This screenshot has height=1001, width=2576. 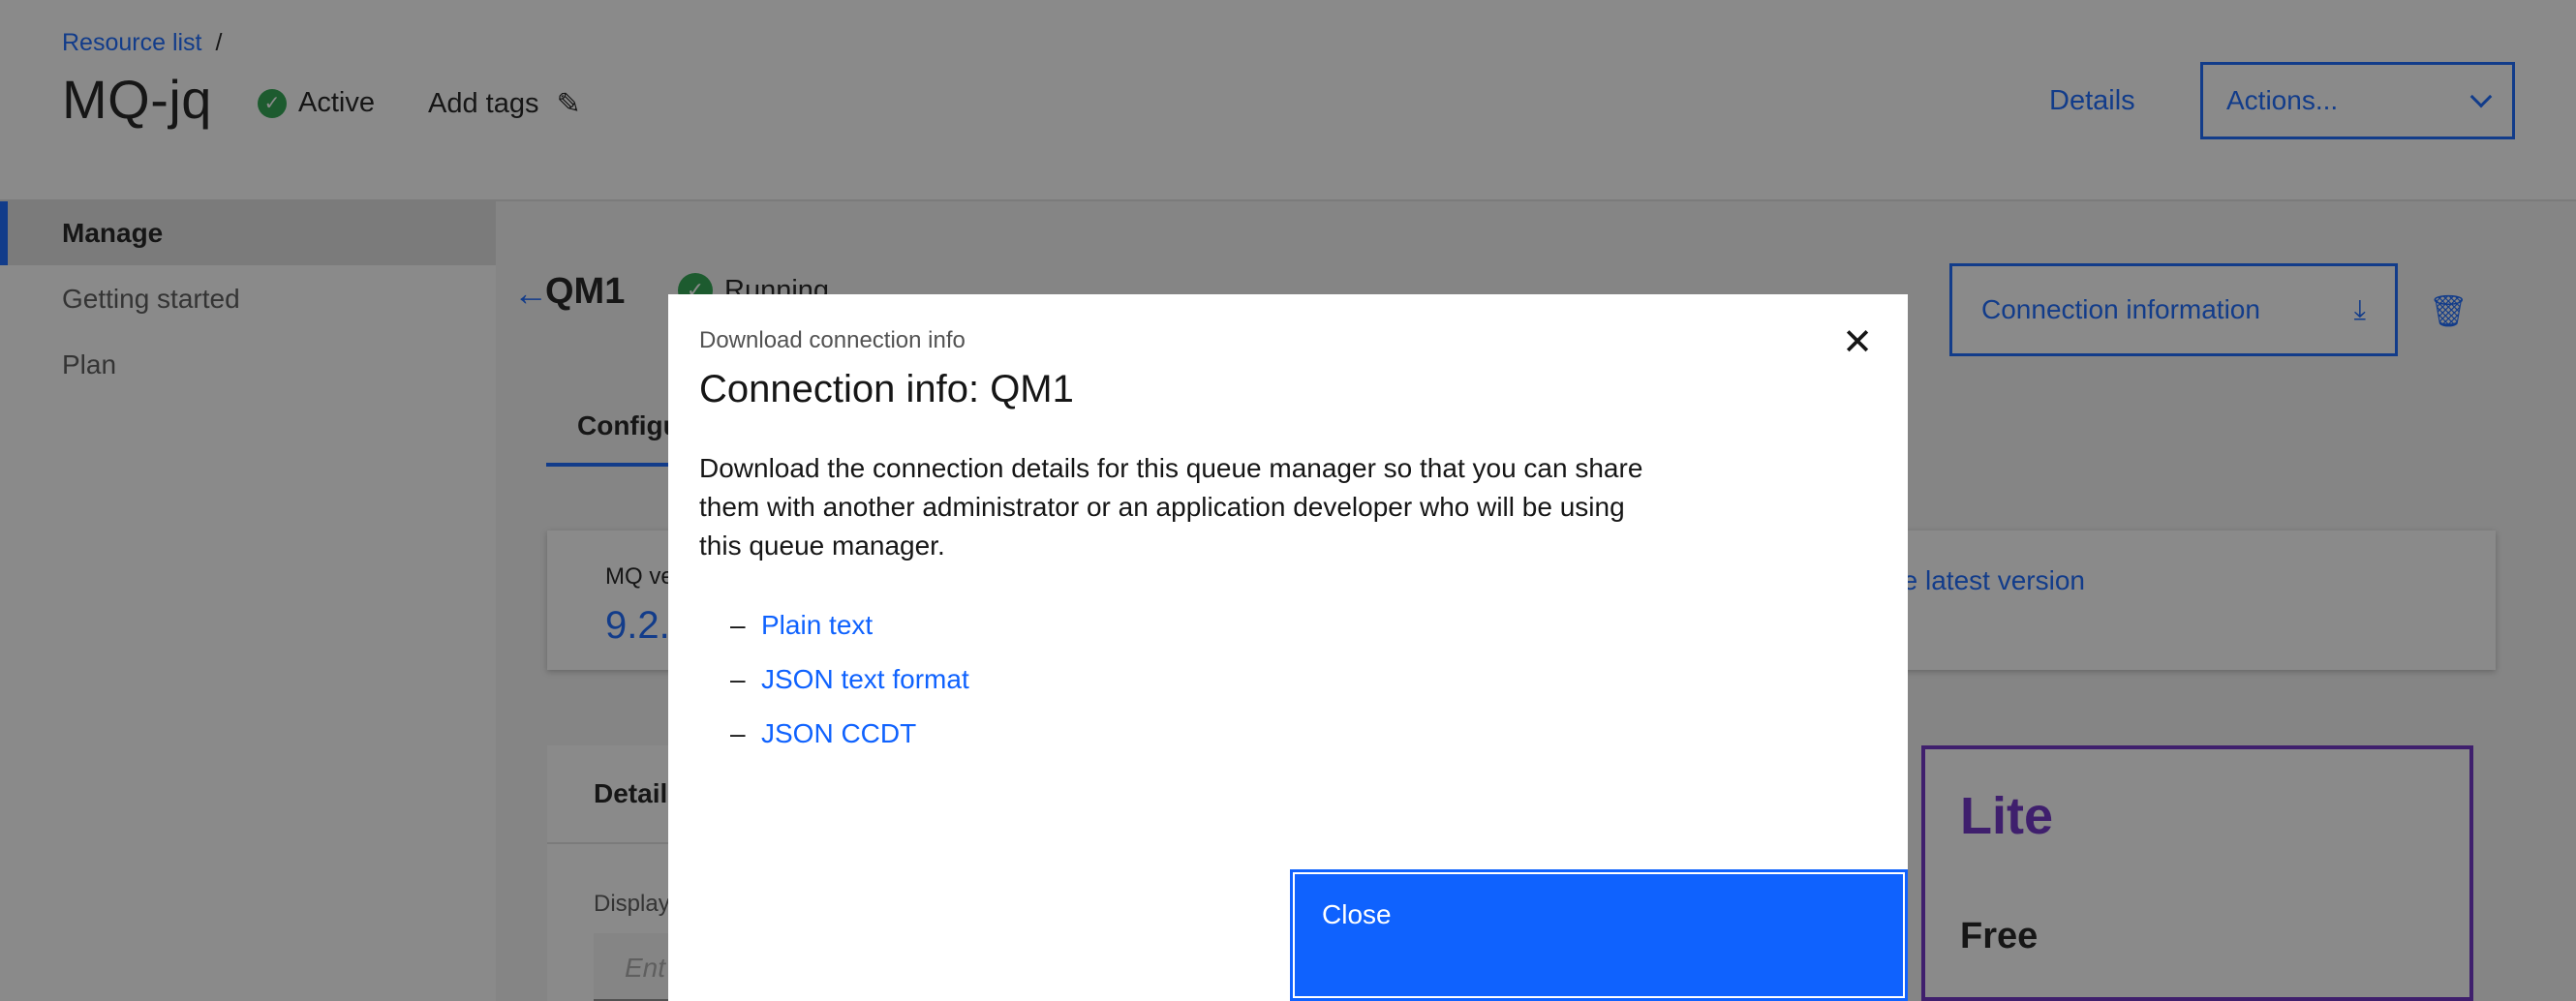 What do you see at coordinates (1599, 935) in the screenshot?
I see `close-button: Close` at bounding box center [1599, 935].